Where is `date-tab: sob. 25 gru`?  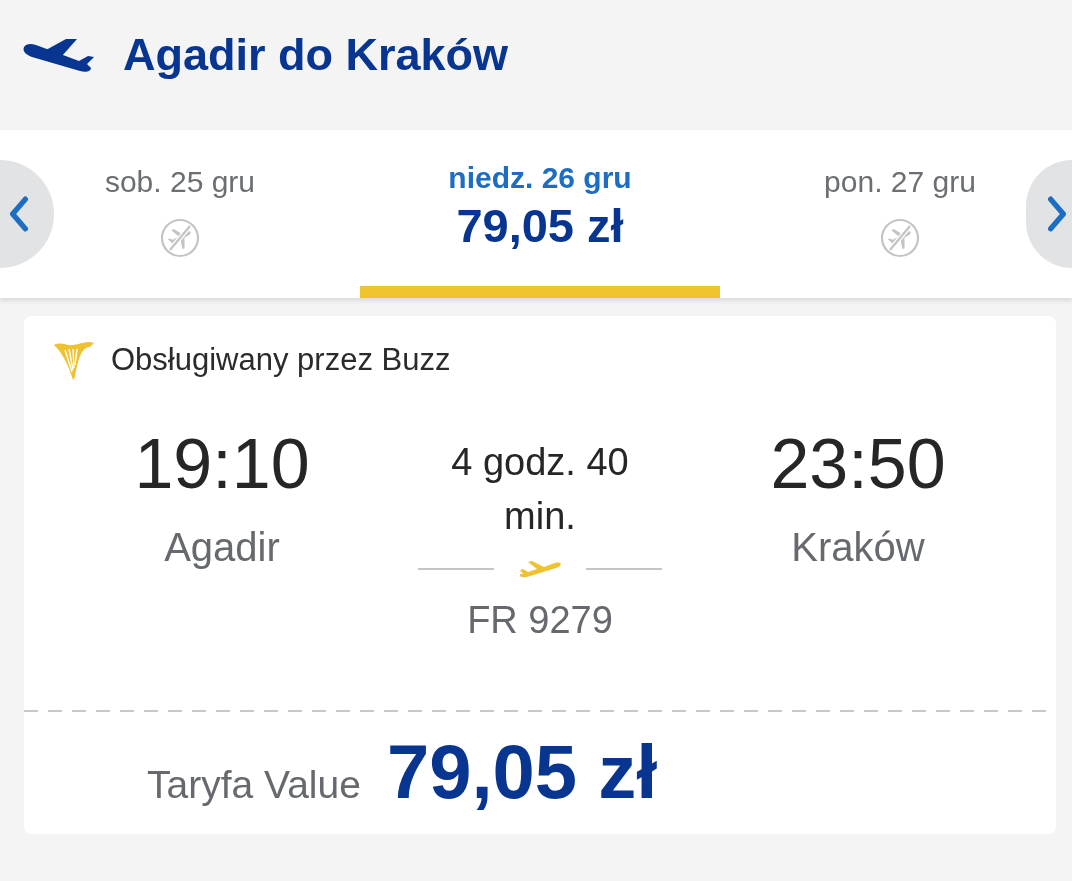
date-tab: sob. 25 gru is located at coordinates (207, 214).